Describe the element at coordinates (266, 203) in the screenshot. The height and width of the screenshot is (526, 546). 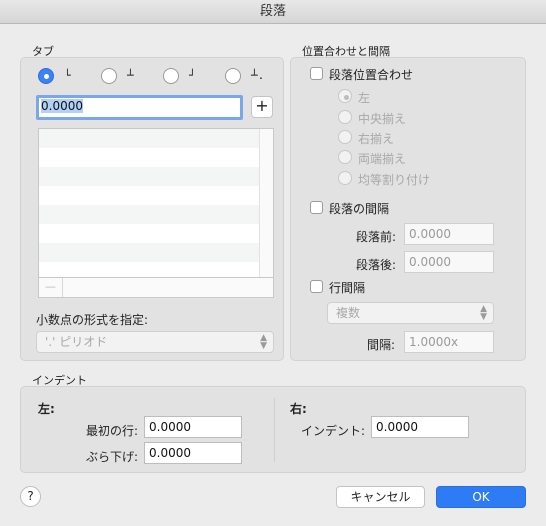
I see `list-scrollbar` at that location.